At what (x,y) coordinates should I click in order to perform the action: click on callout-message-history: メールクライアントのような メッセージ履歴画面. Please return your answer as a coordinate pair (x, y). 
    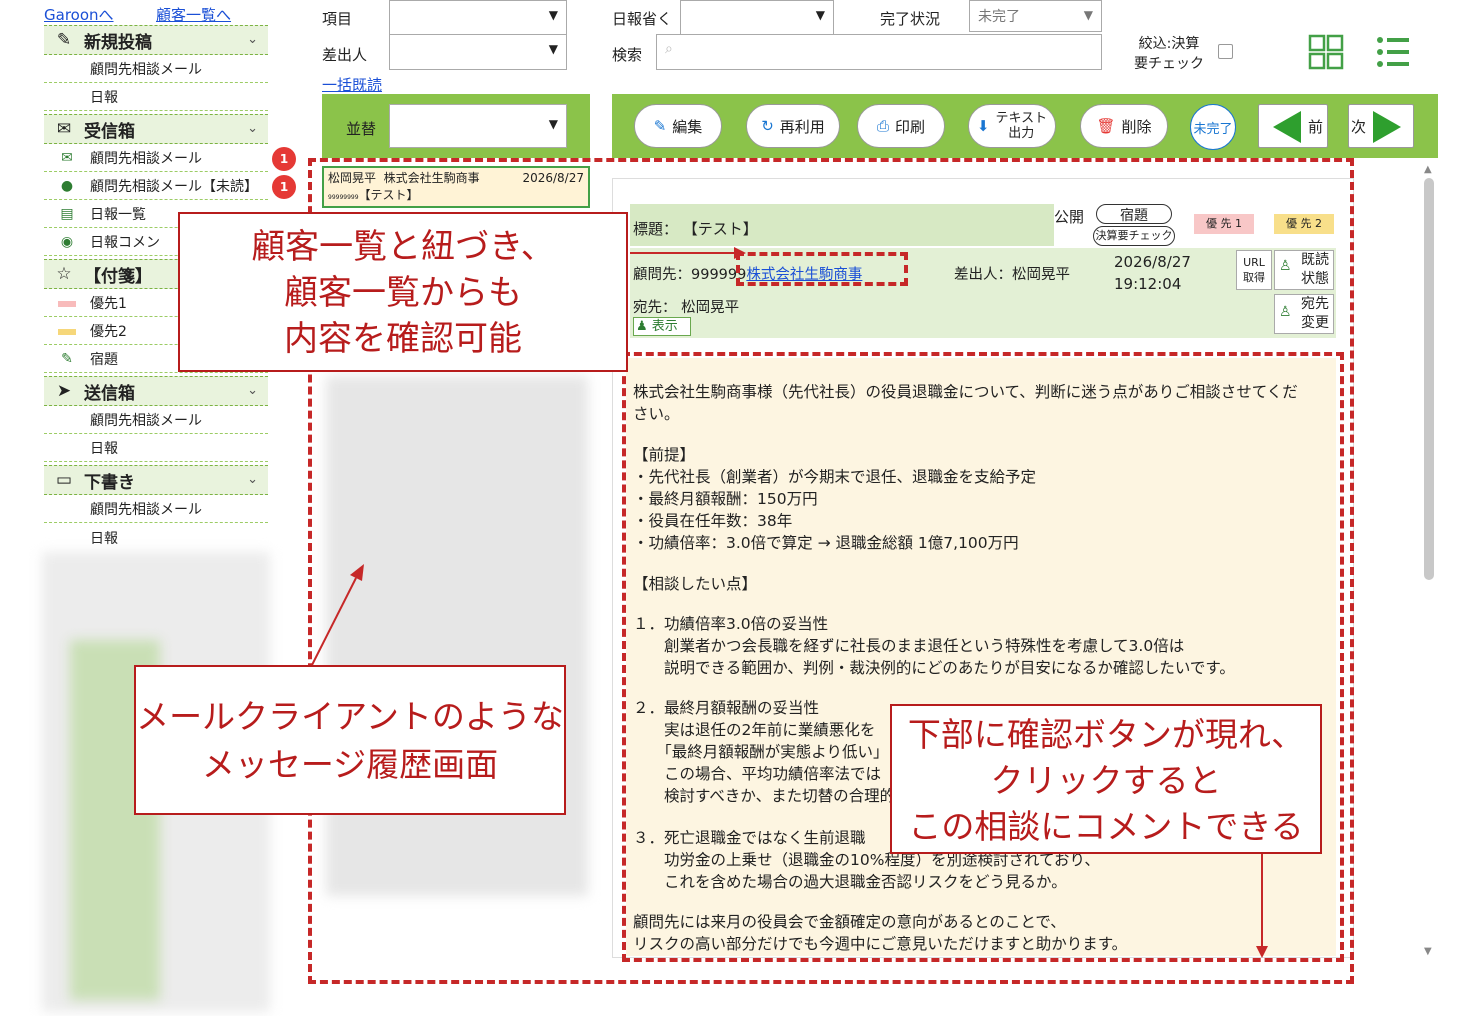
    Looking at the image, I should click on (350, 740).